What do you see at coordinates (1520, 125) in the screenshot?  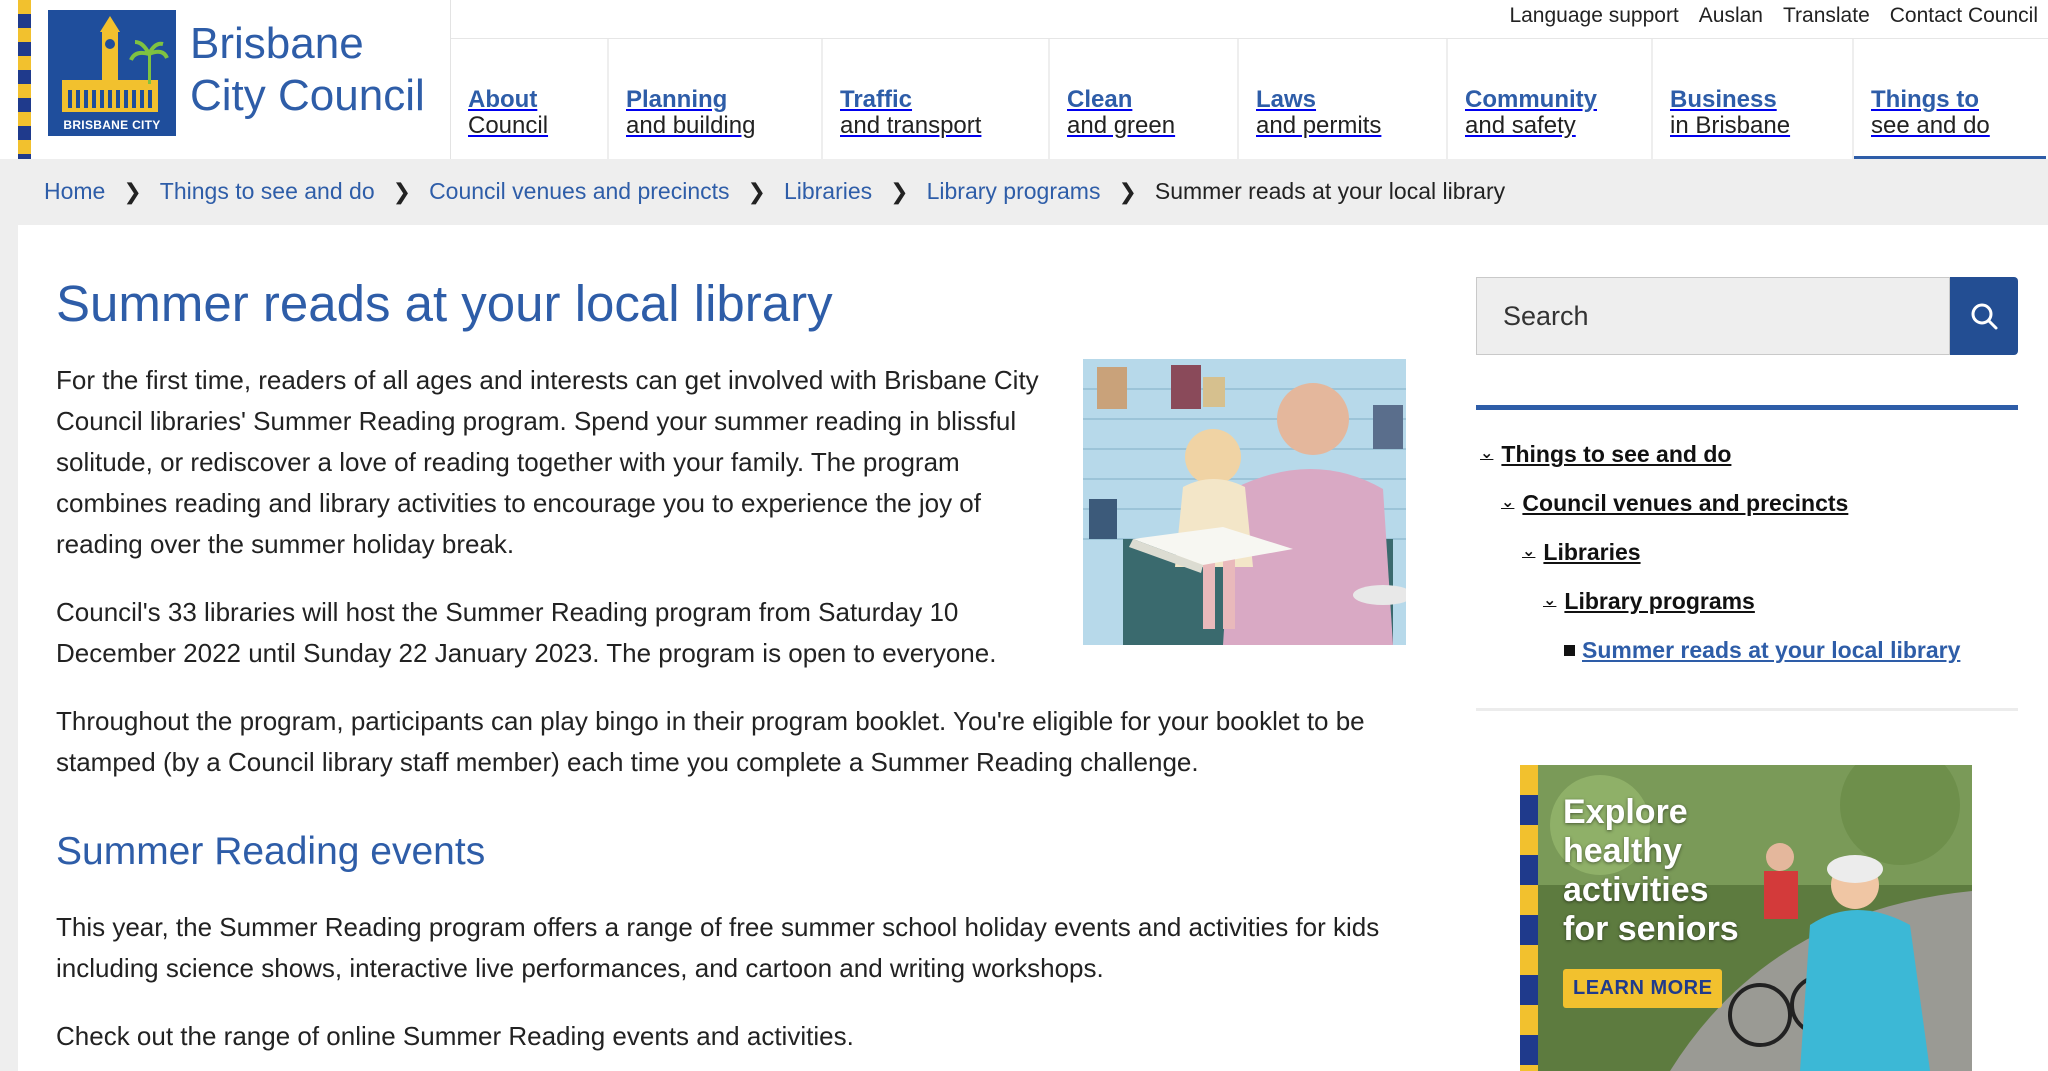 I see `nav-label-secondary: and safety` at bounding box center [1520, 125].